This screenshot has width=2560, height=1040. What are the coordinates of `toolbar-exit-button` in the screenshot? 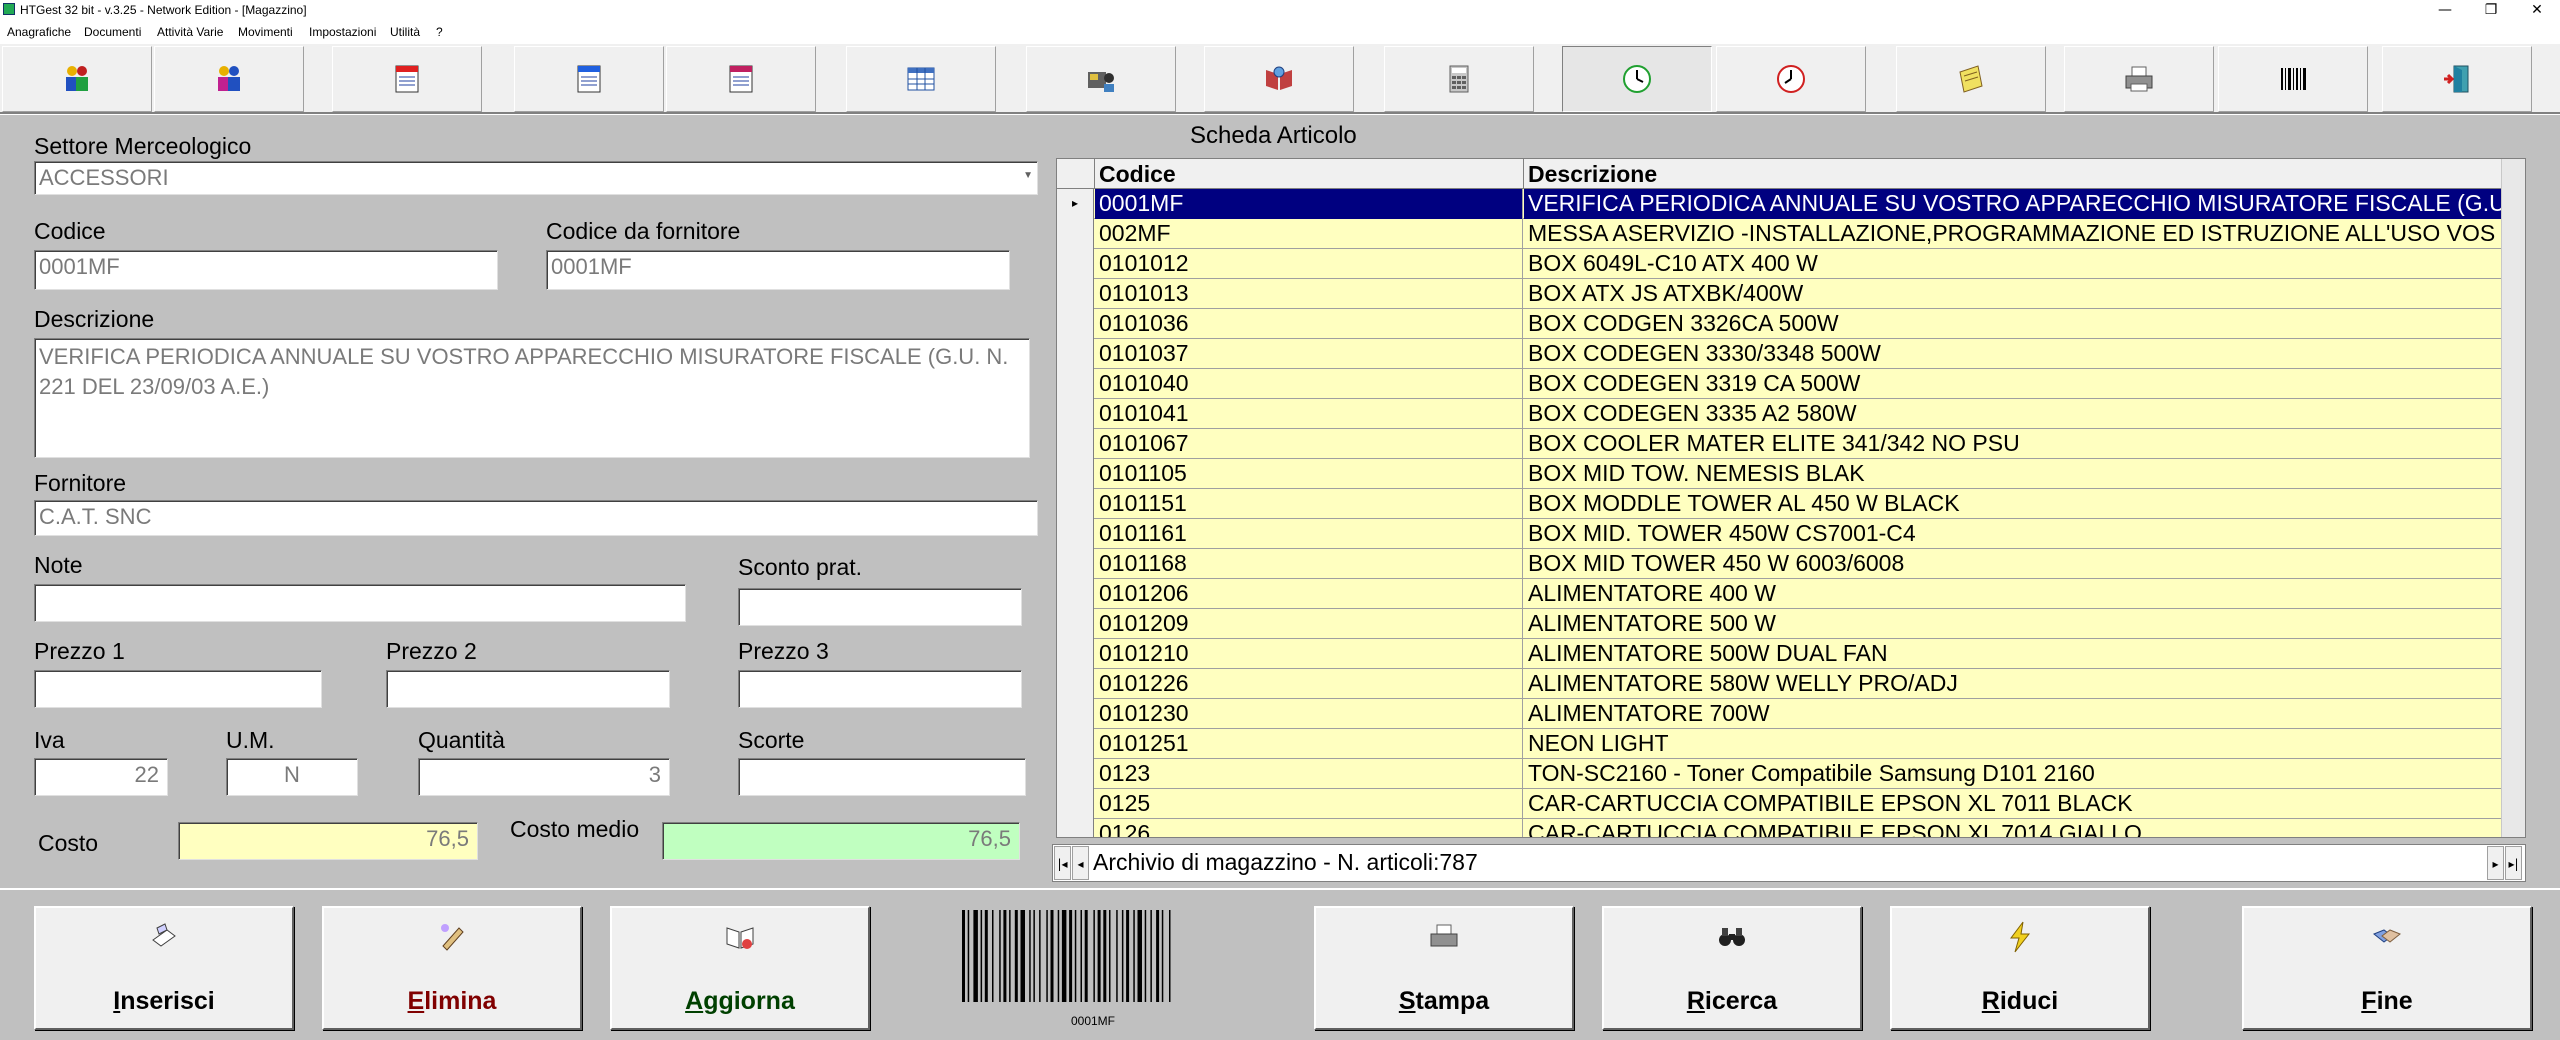 It's located at (2457, 79).